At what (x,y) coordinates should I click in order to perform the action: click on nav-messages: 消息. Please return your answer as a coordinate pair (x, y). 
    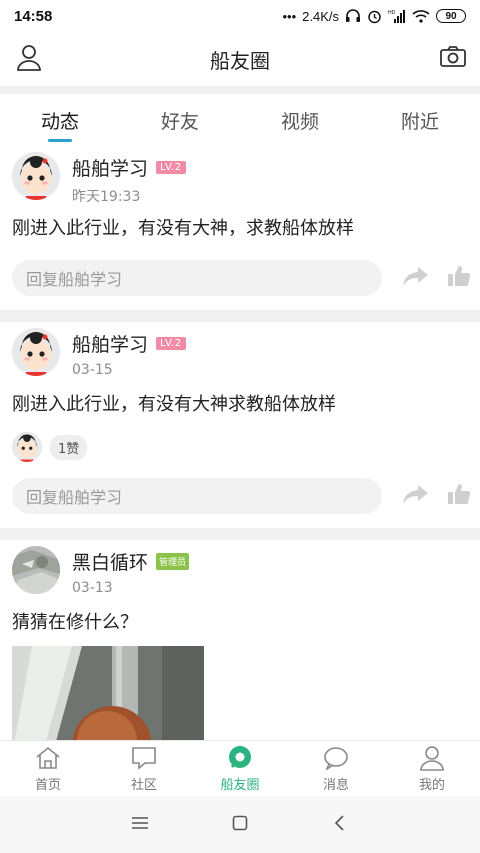
    Looking at the image, I should click on (336, 768).